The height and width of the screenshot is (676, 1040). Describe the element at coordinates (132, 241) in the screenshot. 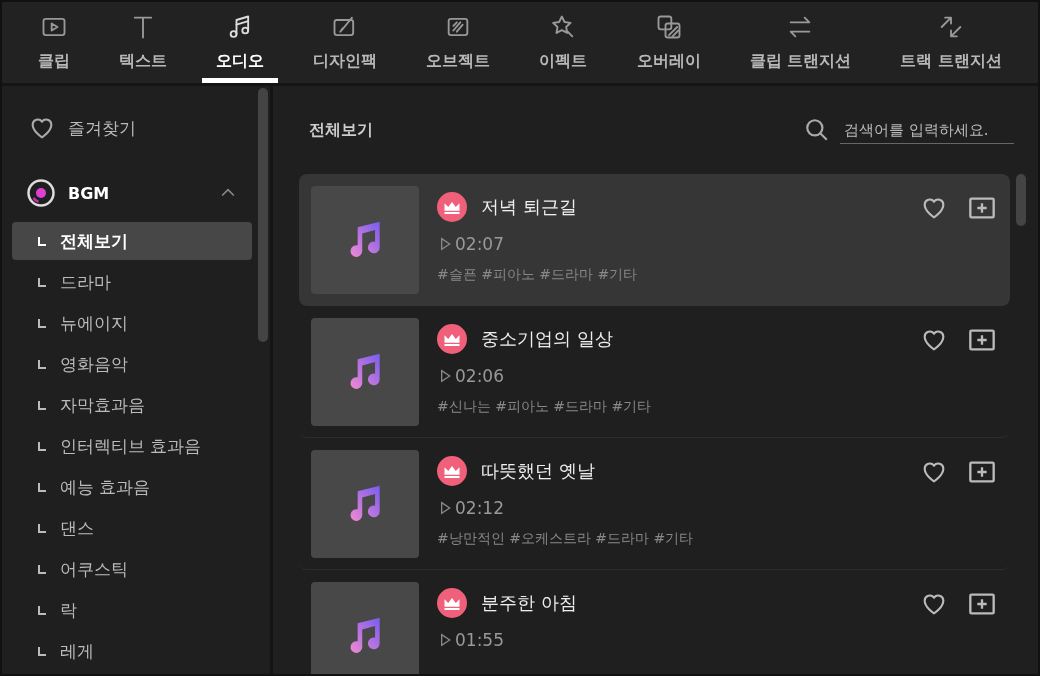

I see `category-item: 전체보기` at that location.